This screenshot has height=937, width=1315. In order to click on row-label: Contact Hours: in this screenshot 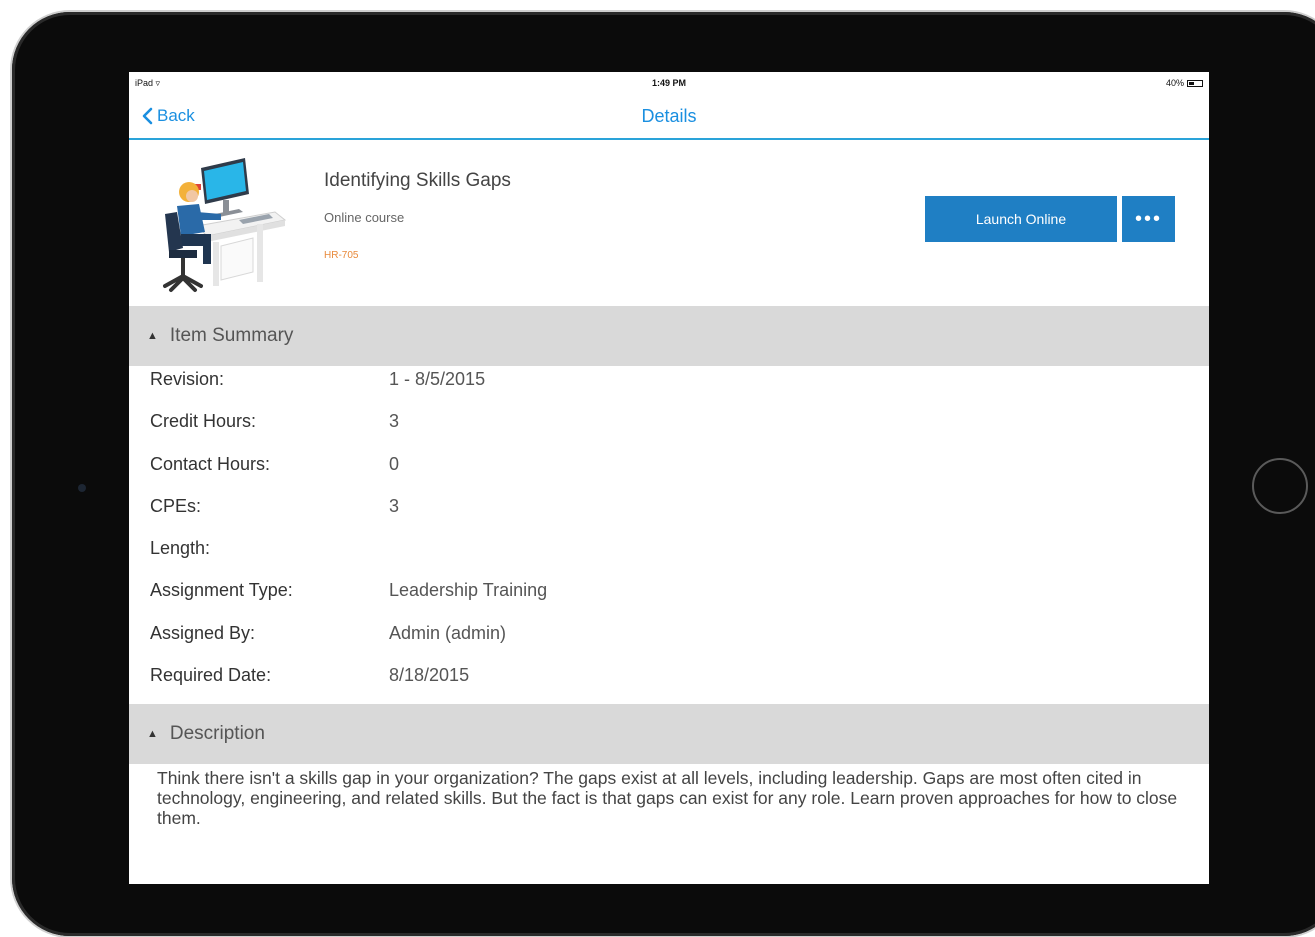, I will do `click(210, 463)`.